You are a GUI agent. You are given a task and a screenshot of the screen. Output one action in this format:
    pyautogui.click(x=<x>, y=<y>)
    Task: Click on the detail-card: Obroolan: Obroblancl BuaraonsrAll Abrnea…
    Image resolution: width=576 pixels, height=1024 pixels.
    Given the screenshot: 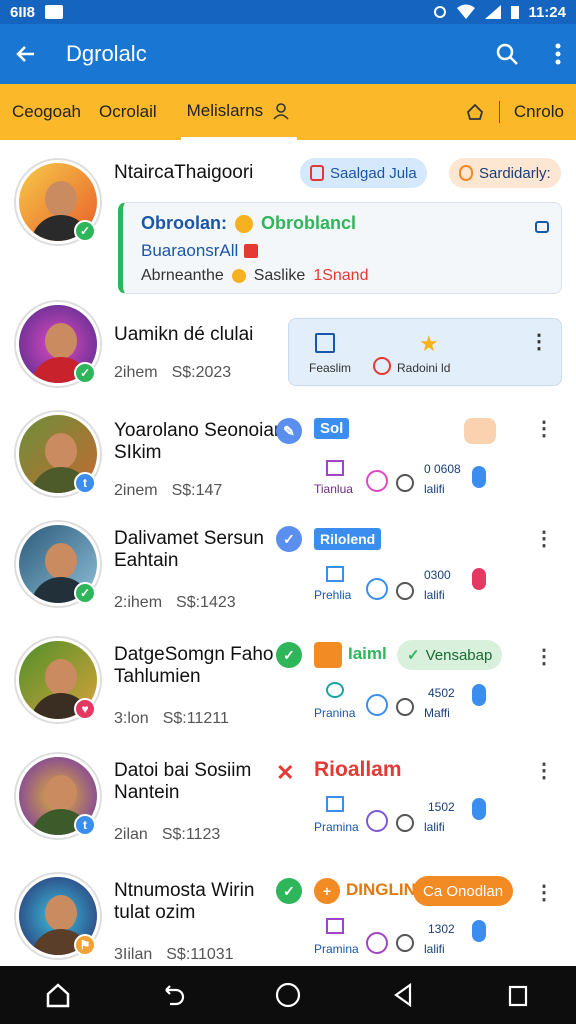 What is the action you would take?
    pyautogui.click(x=340, y=248)
    